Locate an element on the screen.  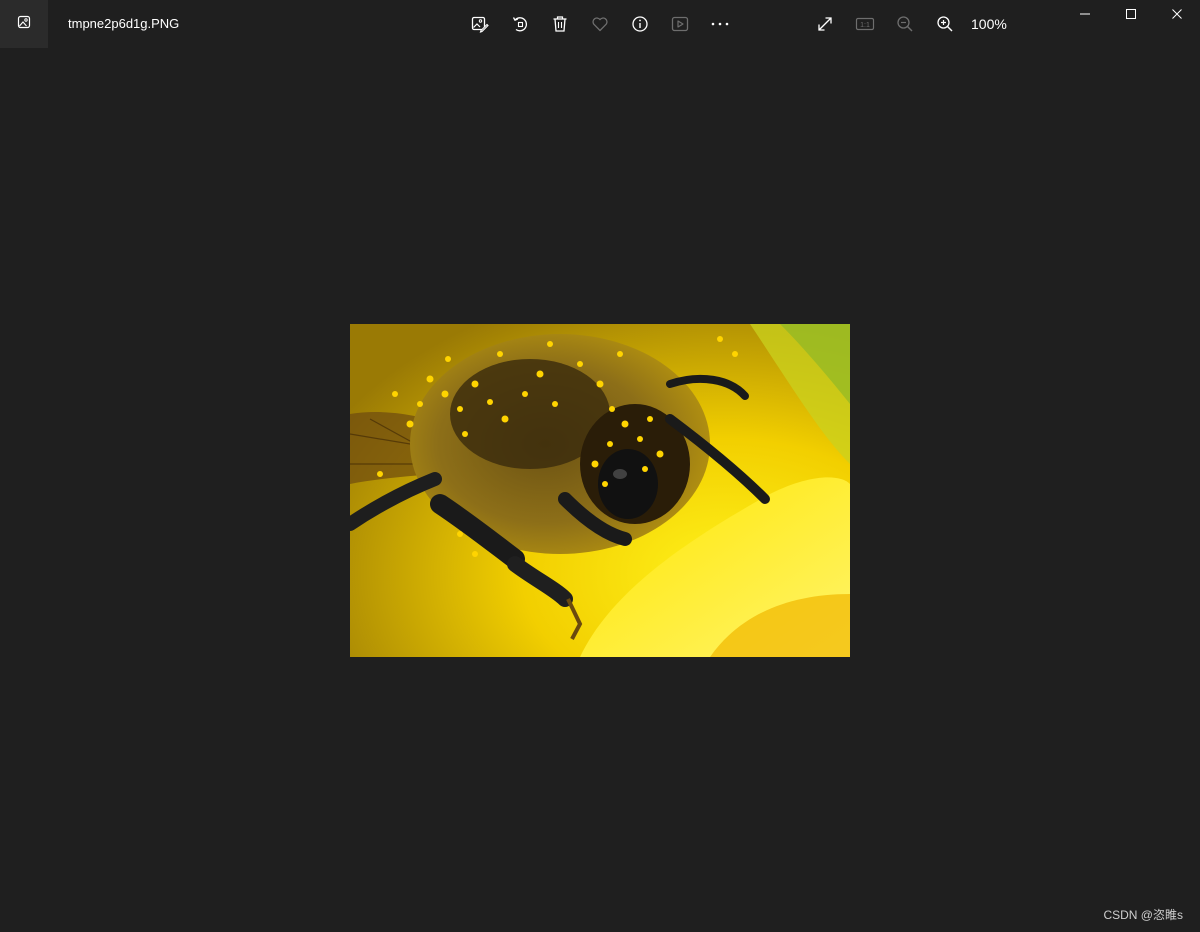
fullscreen-expand-icon is located at coordinates (825, 24).